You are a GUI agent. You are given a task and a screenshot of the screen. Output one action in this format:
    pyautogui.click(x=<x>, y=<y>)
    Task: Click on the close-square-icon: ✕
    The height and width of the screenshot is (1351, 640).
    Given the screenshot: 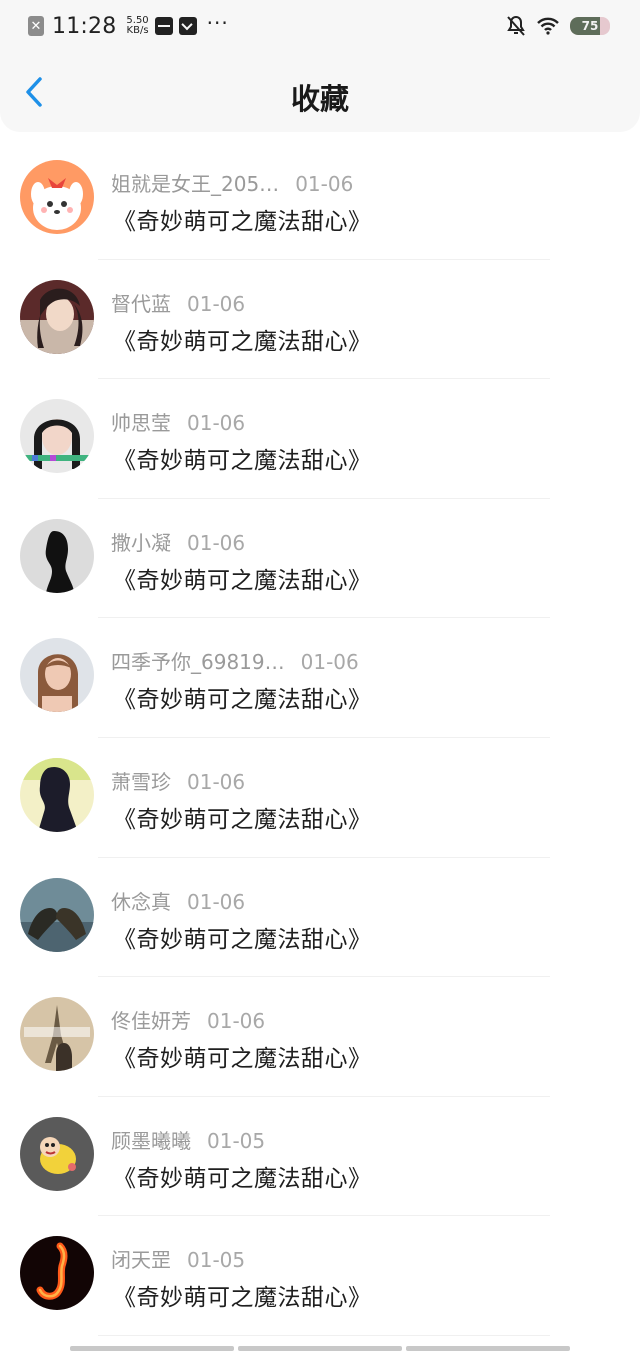 What is the action you would take?
    pyautogui.click(x=36, y=26)
    